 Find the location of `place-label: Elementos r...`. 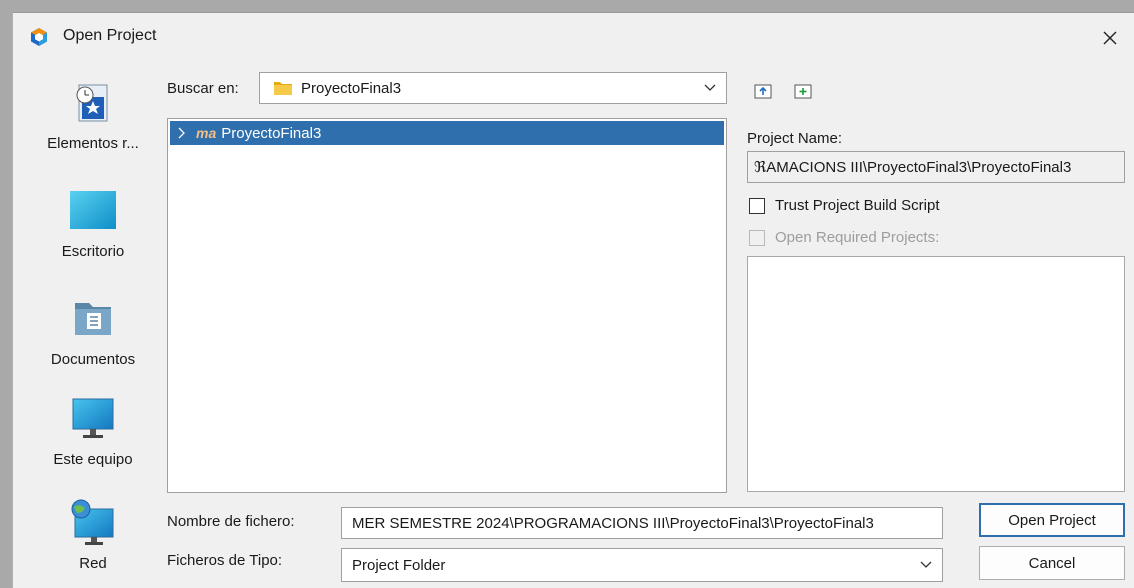

place-label: Elementos r... is located at coordinates (93, 143).